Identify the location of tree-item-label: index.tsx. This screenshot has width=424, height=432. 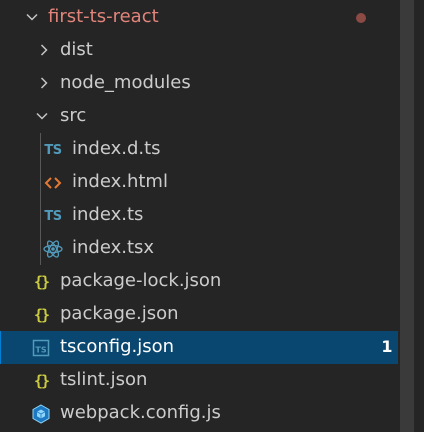
(113, 247).